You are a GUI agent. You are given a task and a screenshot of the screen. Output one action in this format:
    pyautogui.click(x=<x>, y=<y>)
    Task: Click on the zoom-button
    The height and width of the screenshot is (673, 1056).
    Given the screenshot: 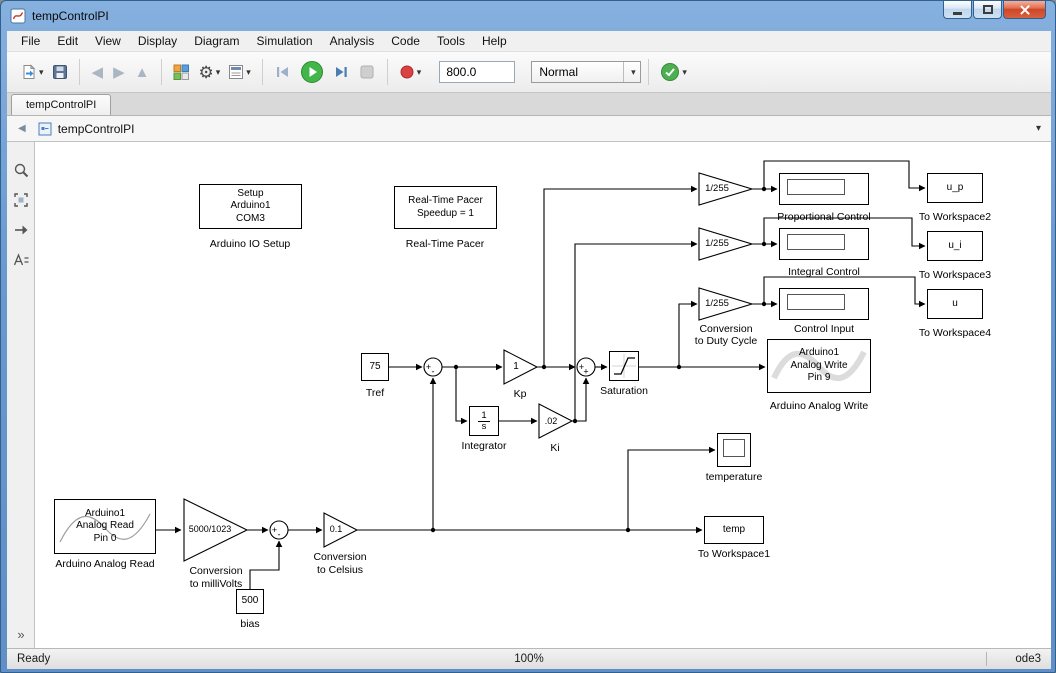 What is the action you would take?
    pyautogui.click(x=21, y=170)
    